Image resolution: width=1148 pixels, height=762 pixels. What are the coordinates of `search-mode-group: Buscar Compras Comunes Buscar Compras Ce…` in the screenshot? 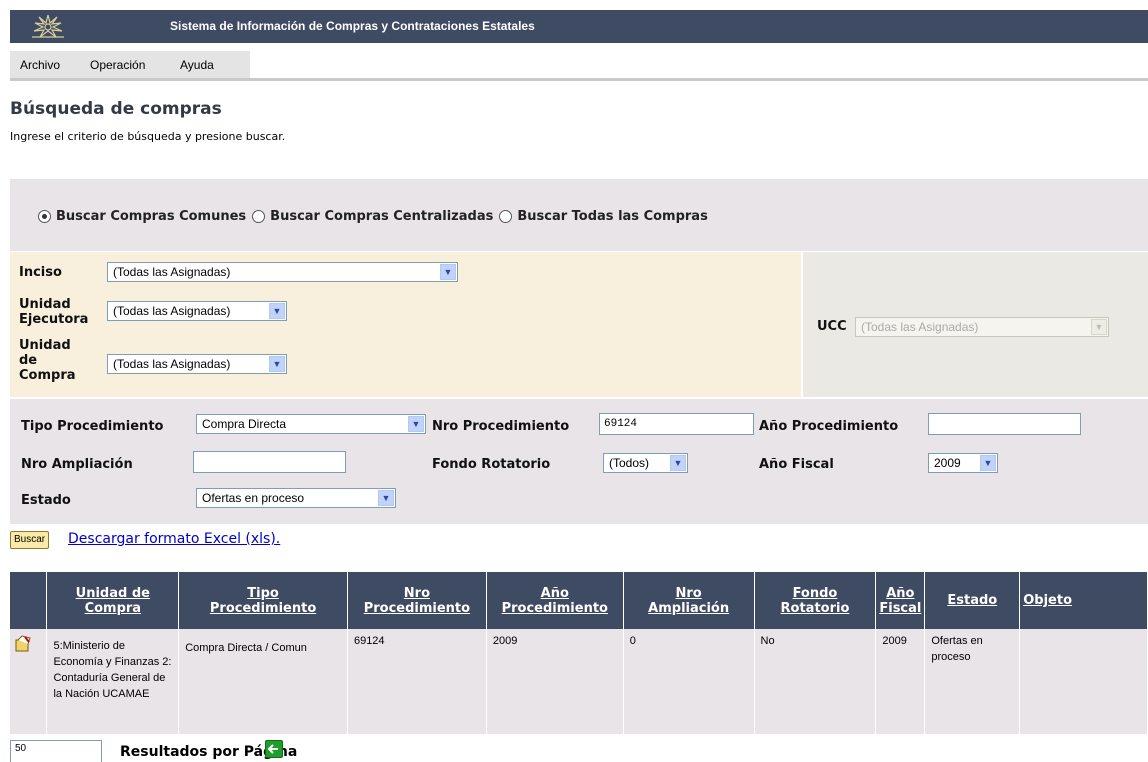 It's located at (376, 216).